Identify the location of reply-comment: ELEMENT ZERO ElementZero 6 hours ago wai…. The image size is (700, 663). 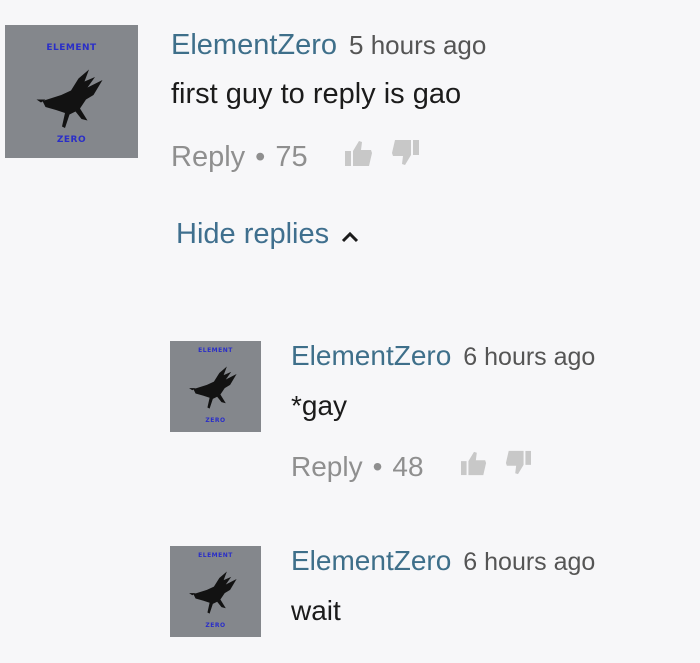
(382, 591).